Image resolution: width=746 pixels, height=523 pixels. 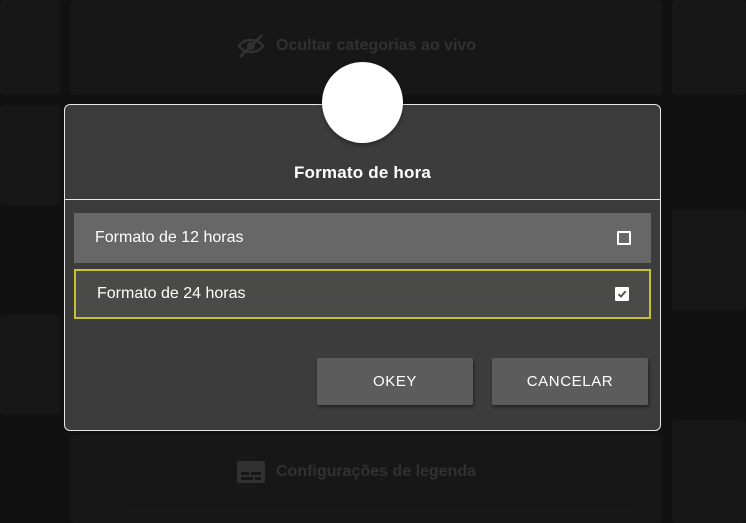 I want to click on option-24-hour: Formato de 24 horas, so click(x=362, y=294).